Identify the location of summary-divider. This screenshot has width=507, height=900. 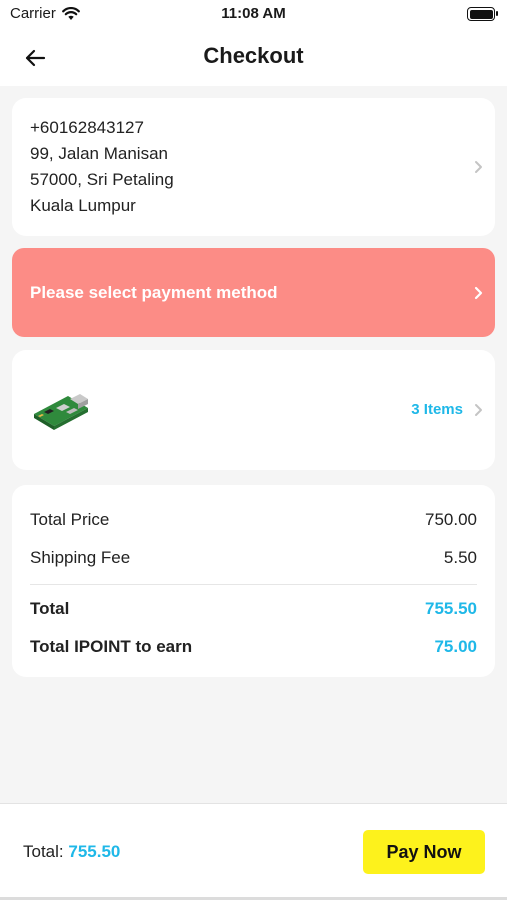
(253, 584).